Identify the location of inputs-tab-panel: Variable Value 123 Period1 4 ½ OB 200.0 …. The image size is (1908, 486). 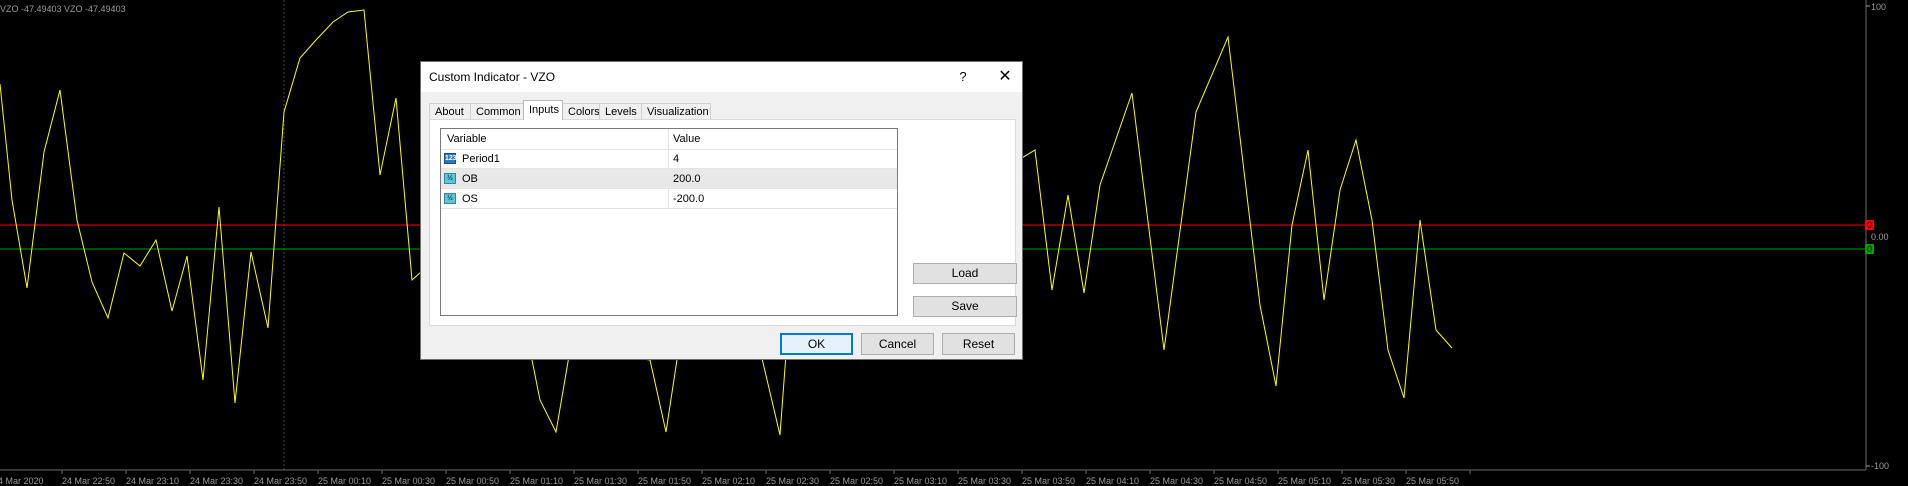
(723, 222).